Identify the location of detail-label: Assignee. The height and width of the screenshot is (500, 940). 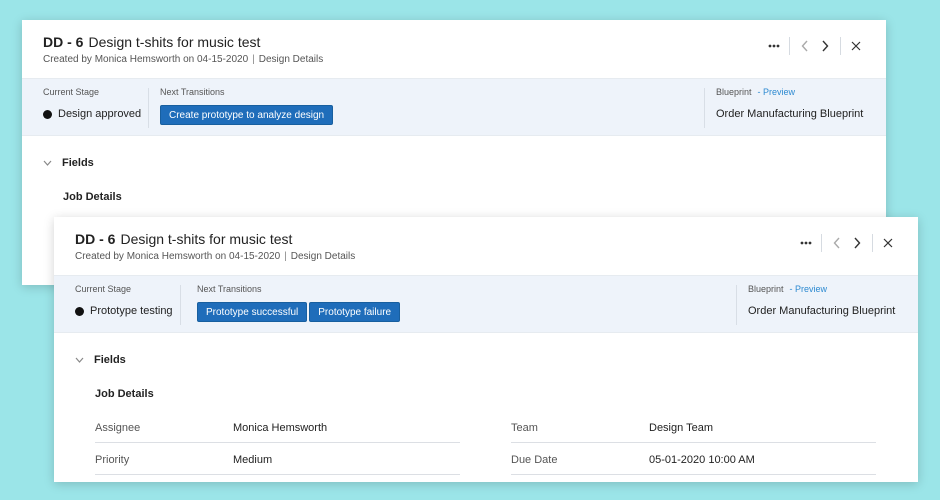
(118, 428).